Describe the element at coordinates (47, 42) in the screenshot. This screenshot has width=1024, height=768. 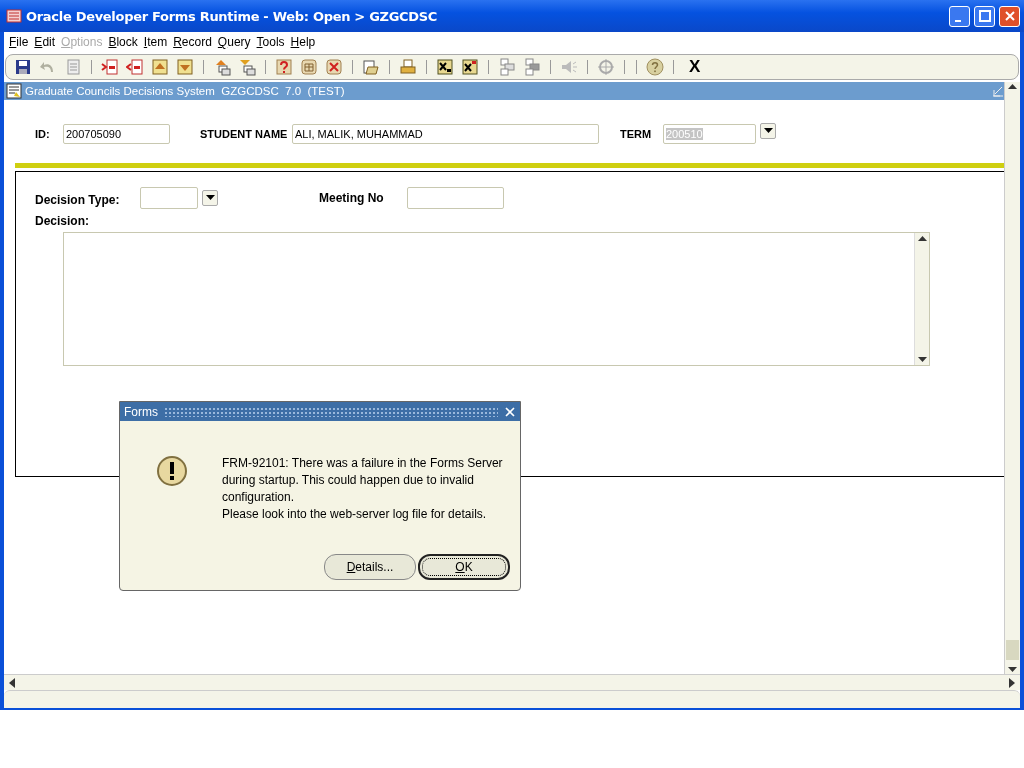
I see `menu-item: Edit` at that location.